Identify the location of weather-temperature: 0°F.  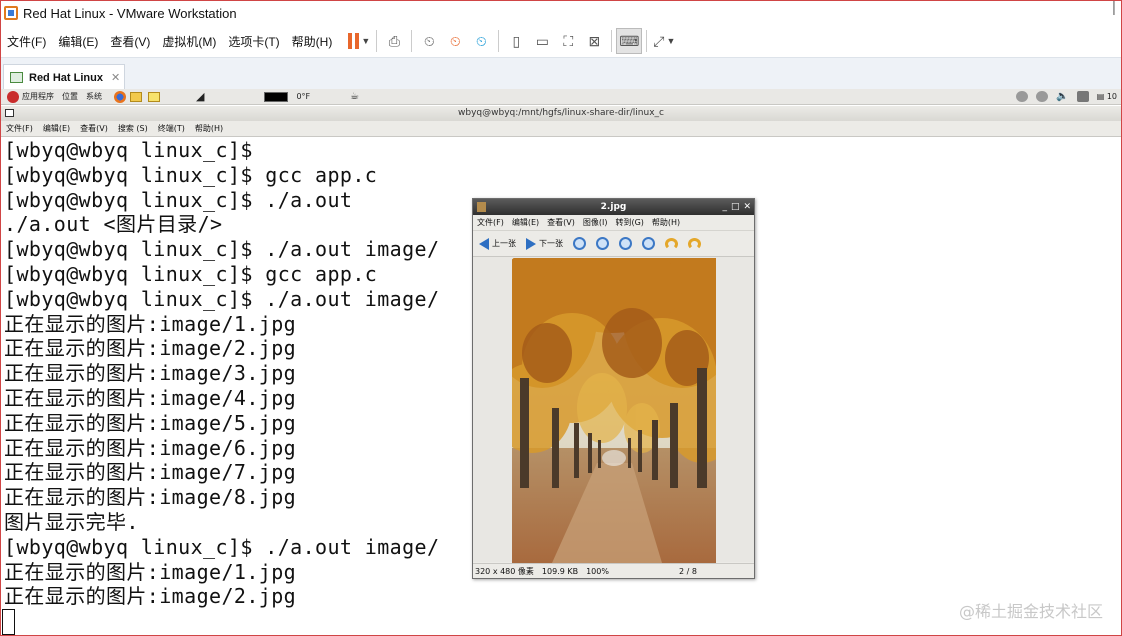
(303, 96).